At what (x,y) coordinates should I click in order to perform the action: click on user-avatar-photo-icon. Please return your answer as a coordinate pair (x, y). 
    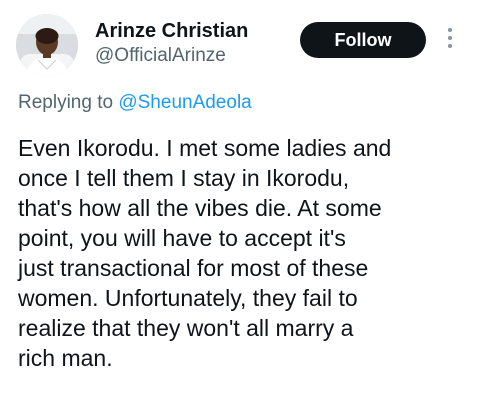
    Looking at the image, I should click on (47, 45).